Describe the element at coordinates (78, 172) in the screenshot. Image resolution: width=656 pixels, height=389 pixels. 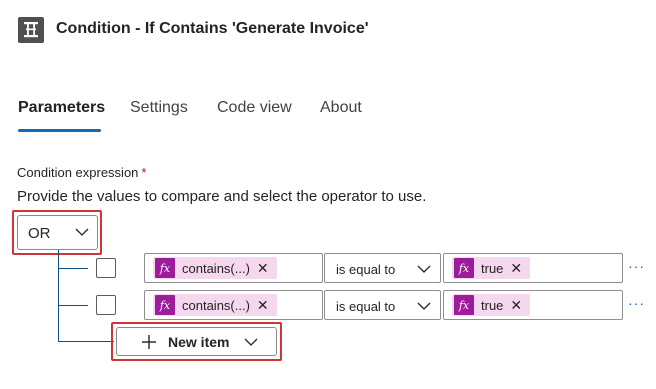
I see `condition-expression-label-text: Condition expression` at that location.